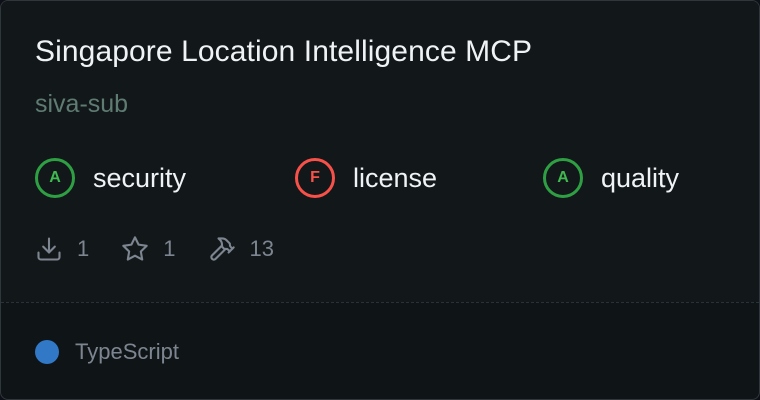  Describe the element at coordinates (81, 104) in the screenshot. I see `card-owner: siva-sub` at that location.